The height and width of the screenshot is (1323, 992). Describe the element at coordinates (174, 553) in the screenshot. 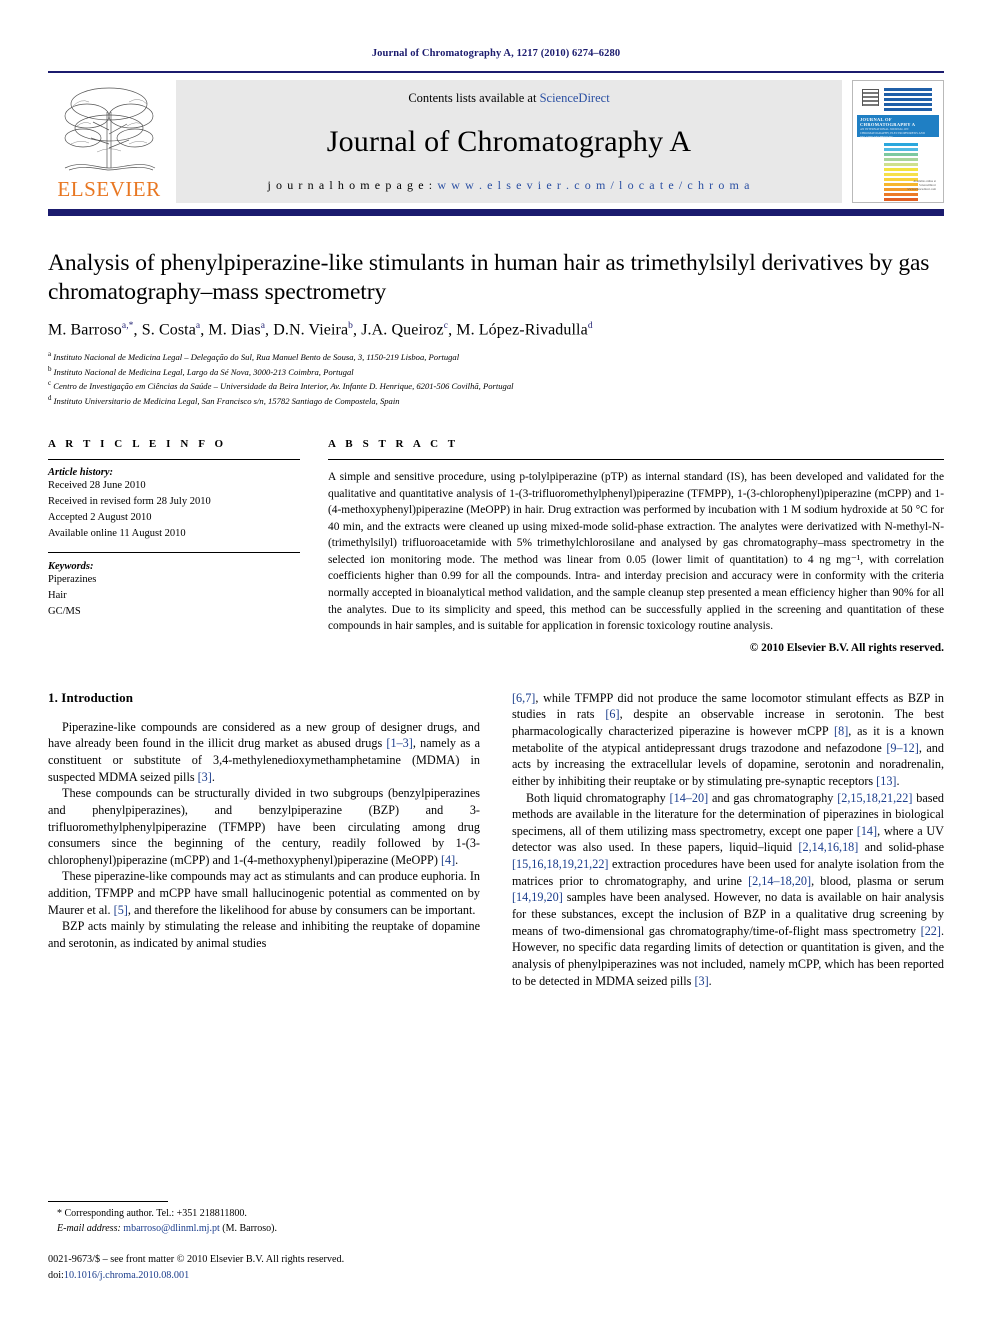

I see `keywords-rule` at that location.